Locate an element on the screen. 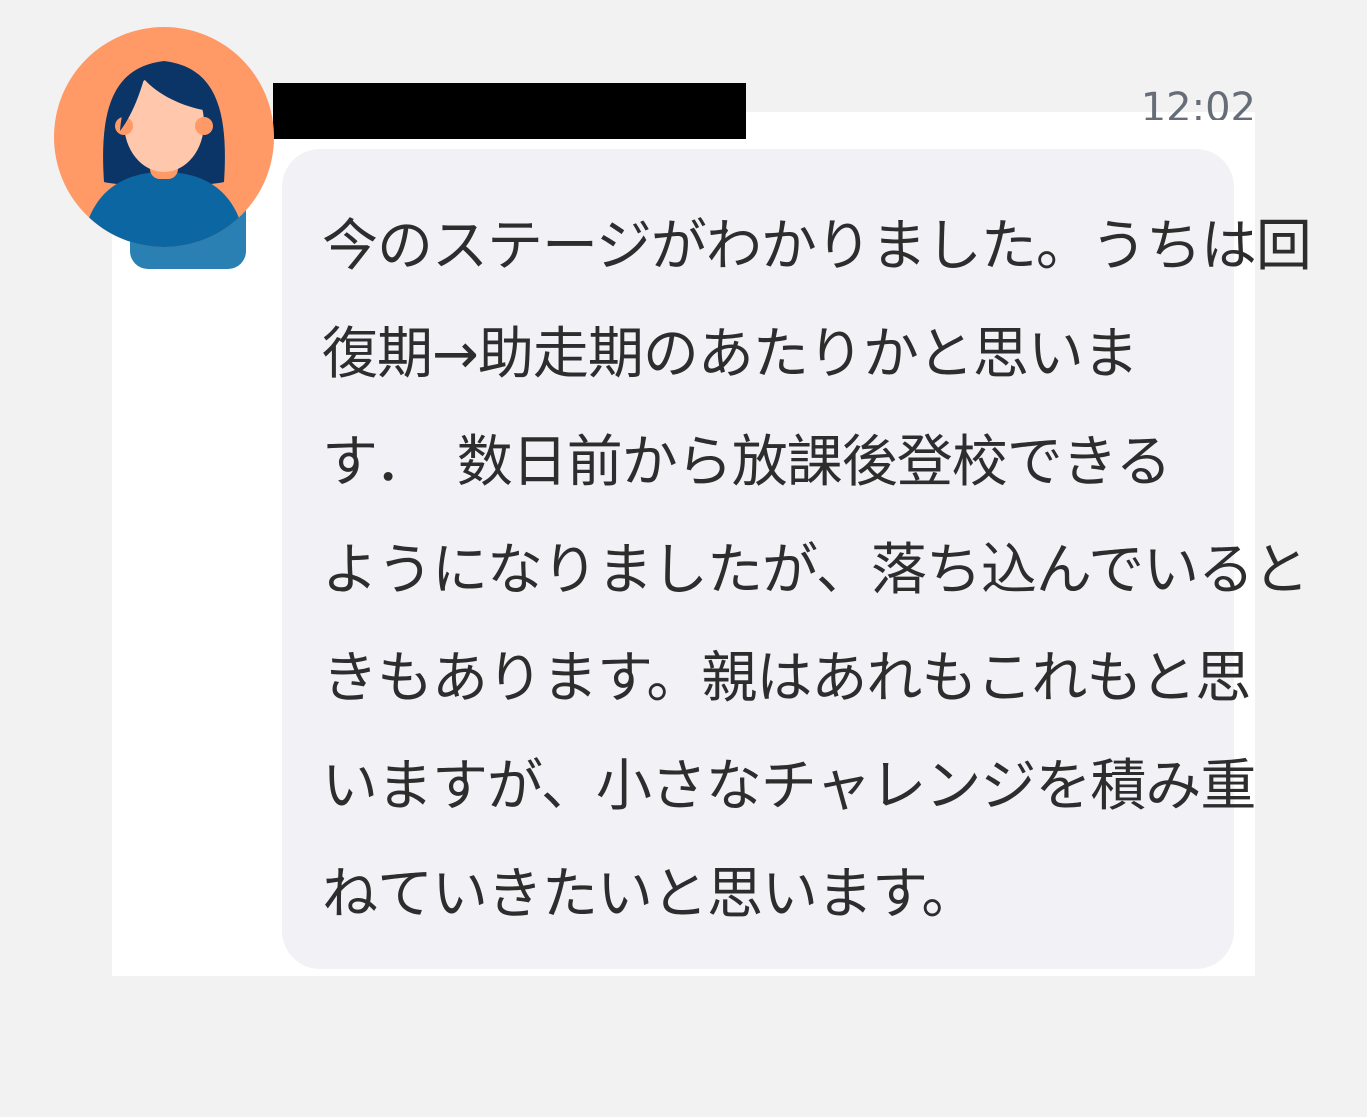  message-line: いますが、小さなチャレンジを積み重 is located at coordinates (789, 786).